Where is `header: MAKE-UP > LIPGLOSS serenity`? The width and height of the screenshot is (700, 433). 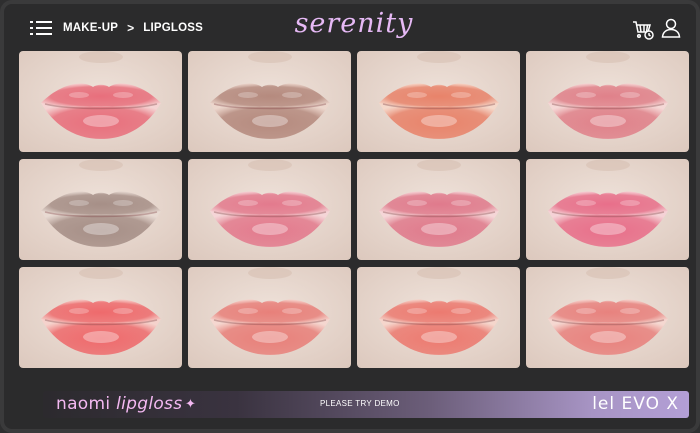
header: MAKE-UP > LIPGLOSS serenity is located at coordinates (350, 27).